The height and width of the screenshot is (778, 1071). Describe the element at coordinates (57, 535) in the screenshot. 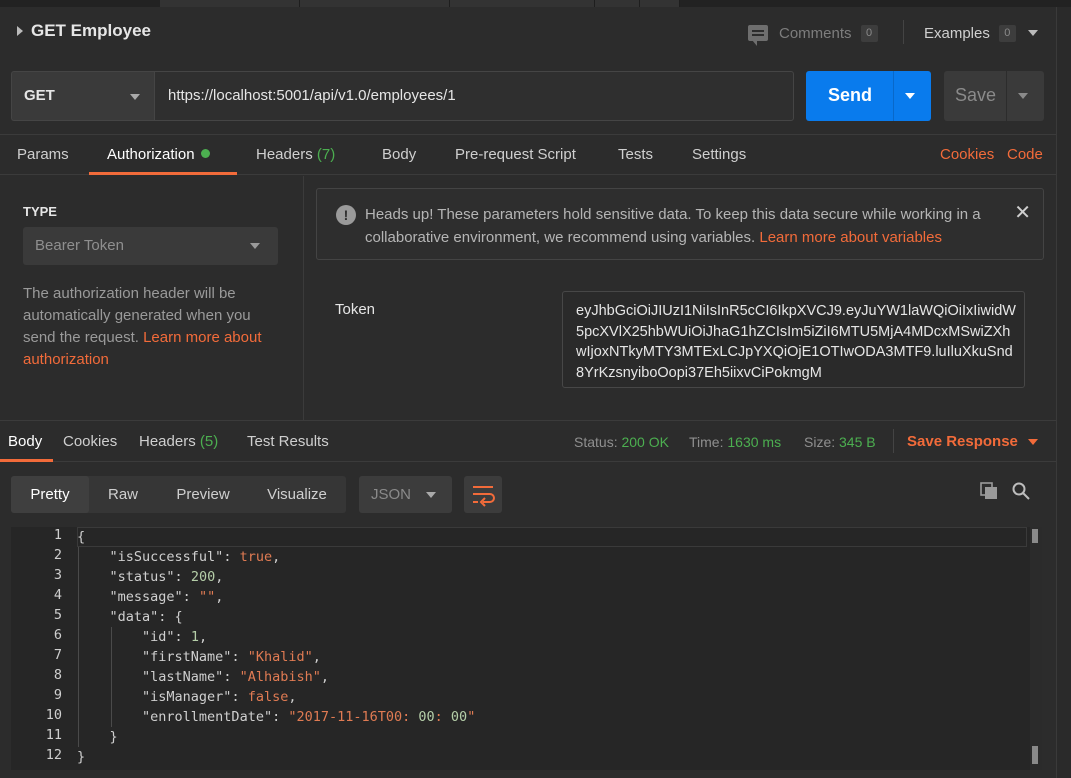

I see `line-number: 1` at that location.